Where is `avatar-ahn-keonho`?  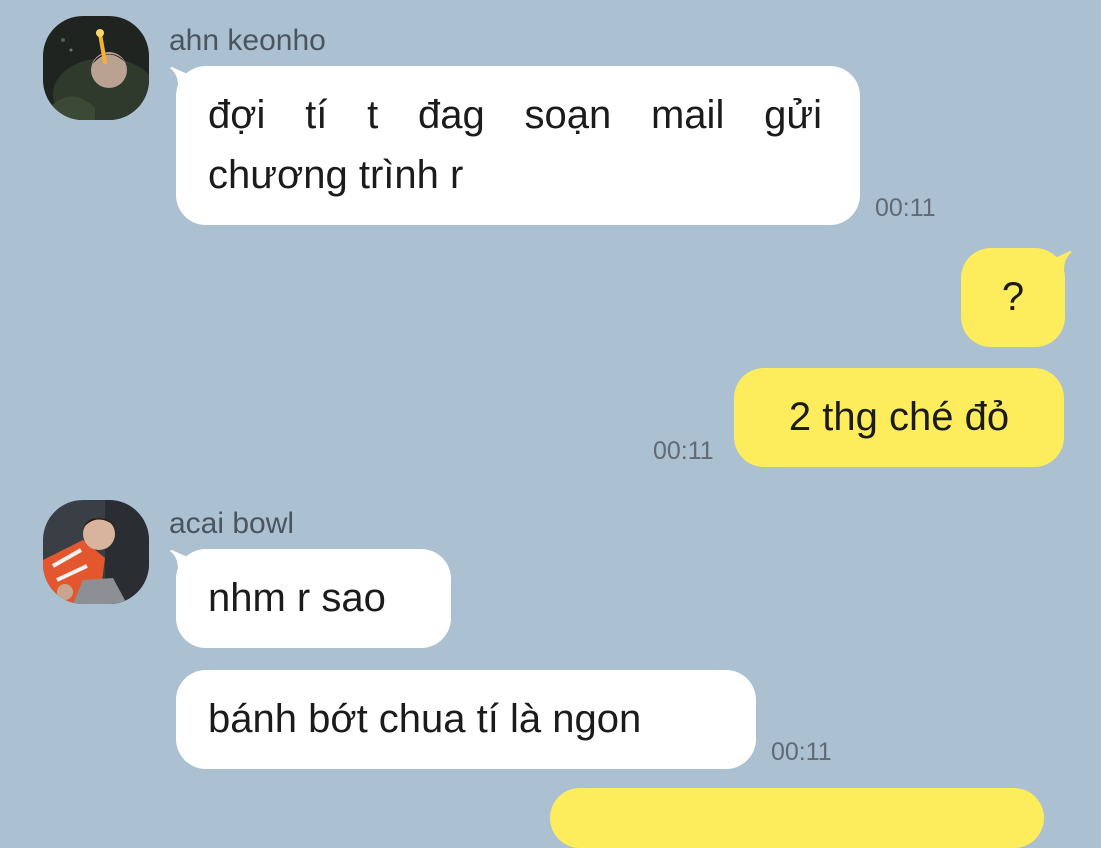 avatar-ahn-keonho is located at coordinates (96, 68).